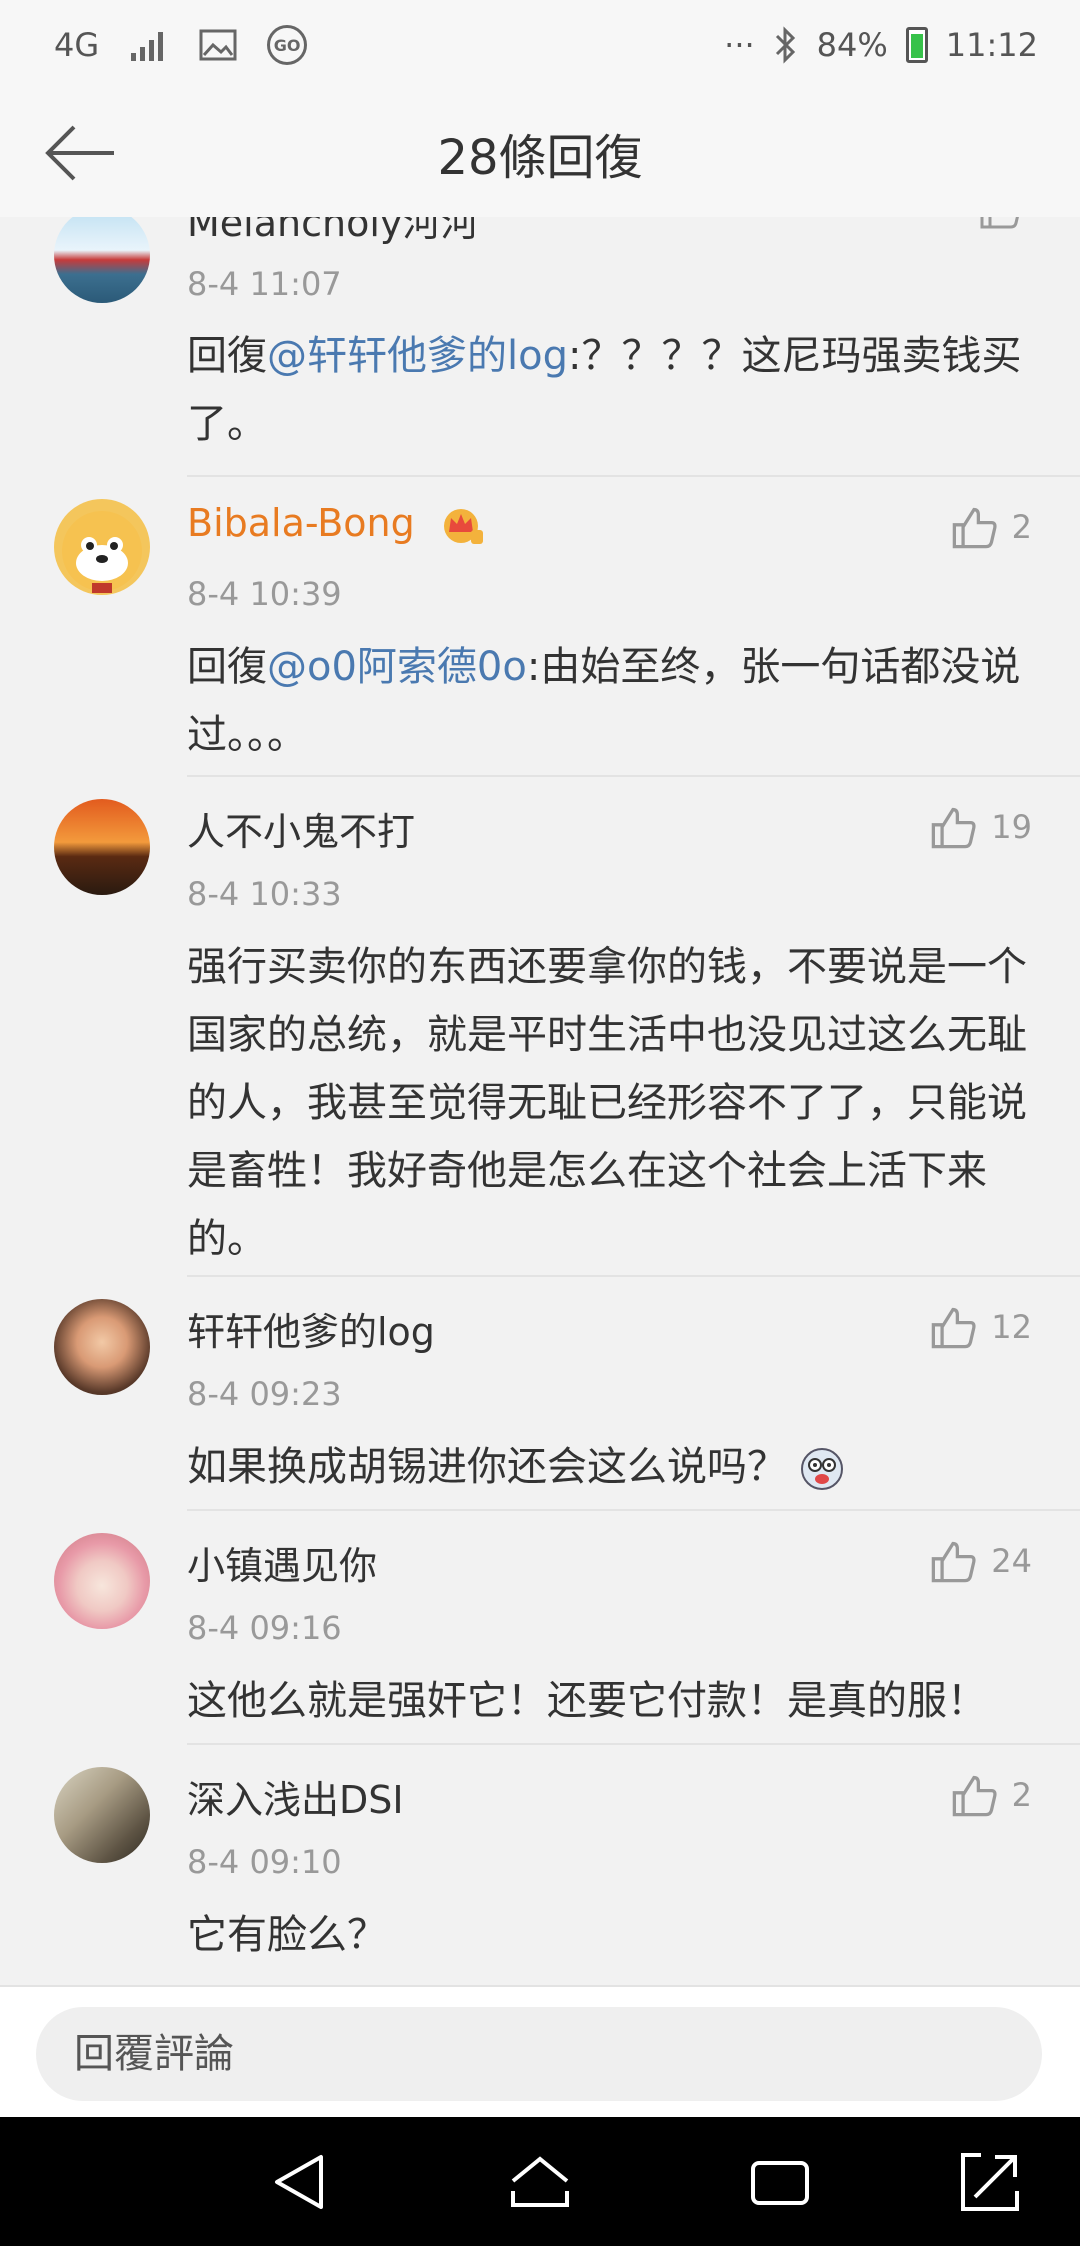 This screenshot has width=1080, height=2246. Describe the element at coordinates (332, 232) in the screenshot. I see `comment-username: Melancholy河河` at that location.